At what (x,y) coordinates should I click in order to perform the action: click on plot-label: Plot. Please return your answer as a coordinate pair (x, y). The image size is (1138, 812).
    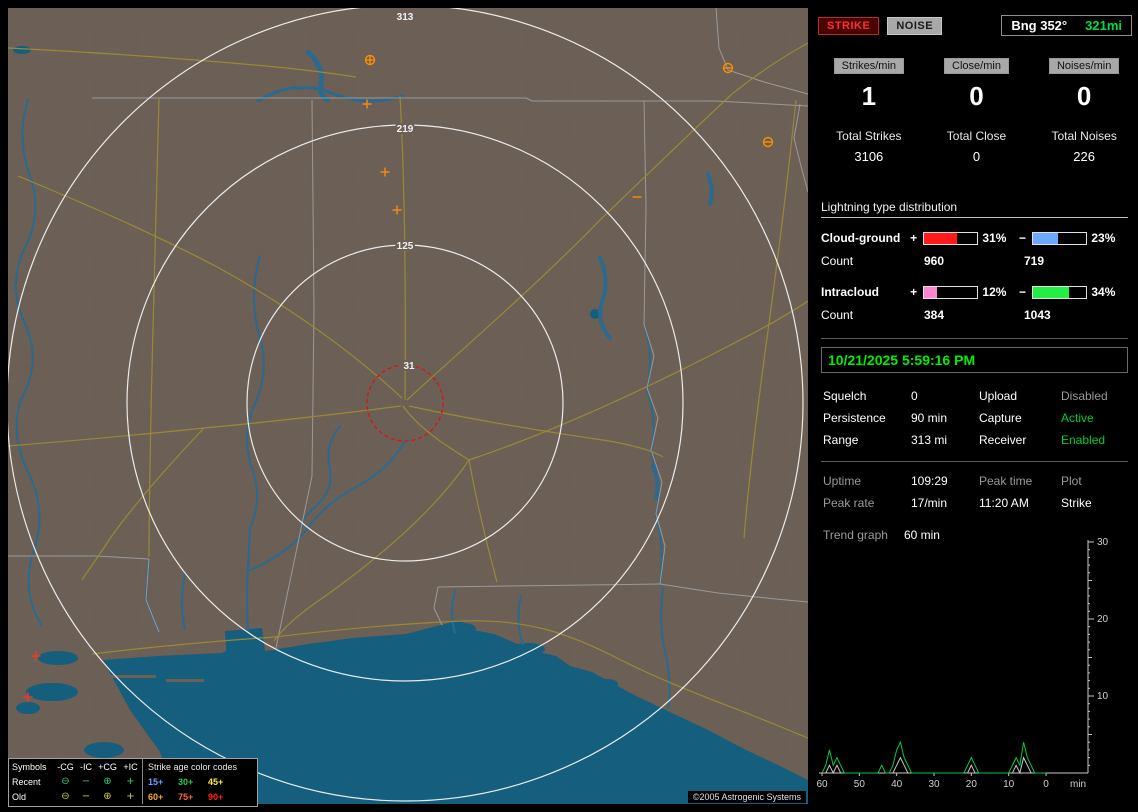
    Looking at the image, I should click on (1071, 481).